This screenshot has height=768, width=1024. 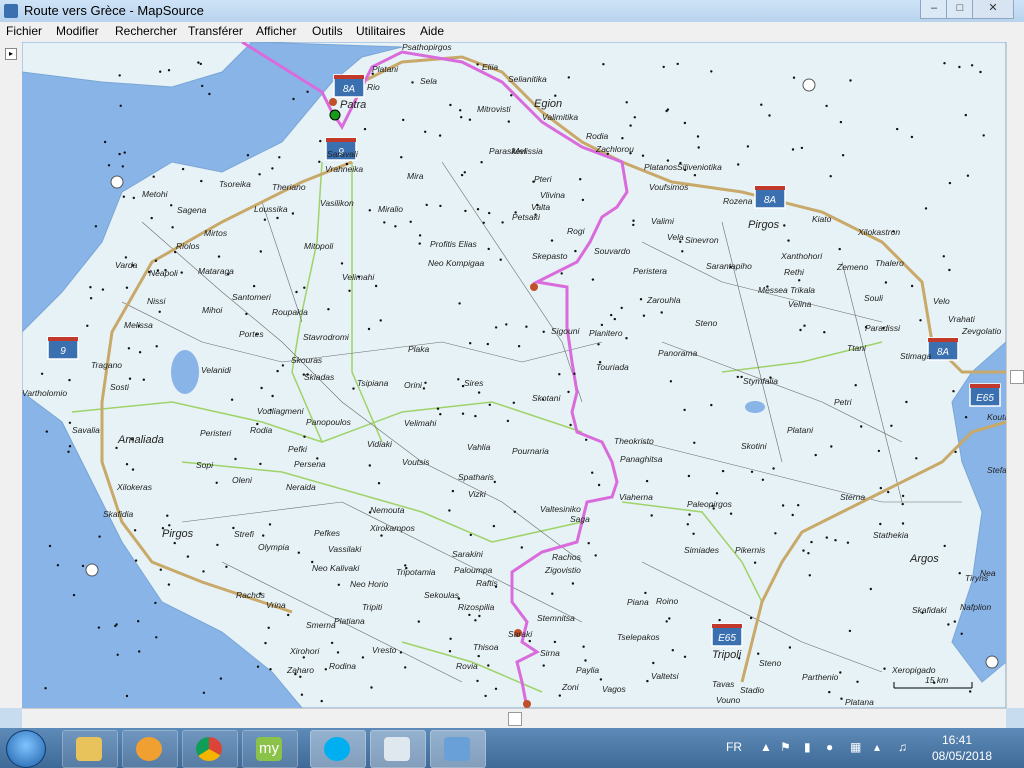 I want to click on close-button: ✕, so click(x=993, y=9).